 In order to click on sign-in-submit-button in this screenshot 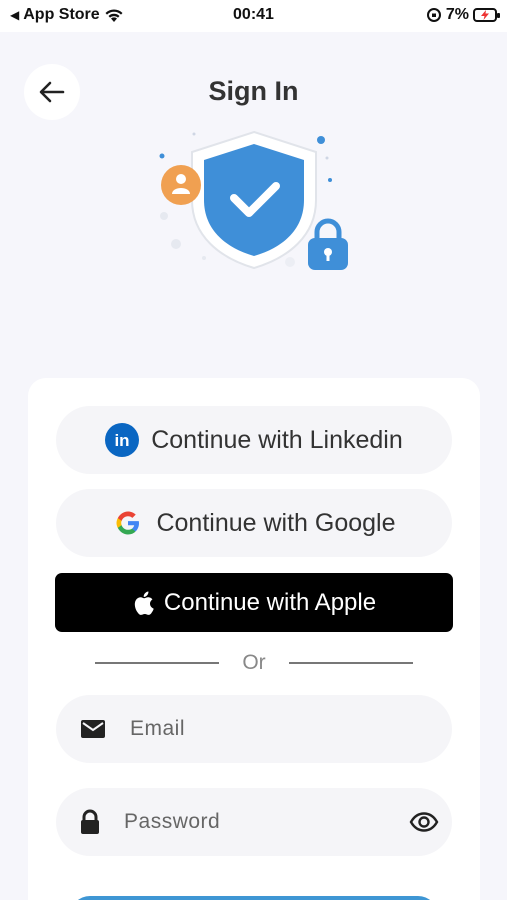, I will do `click(254, 898)`.